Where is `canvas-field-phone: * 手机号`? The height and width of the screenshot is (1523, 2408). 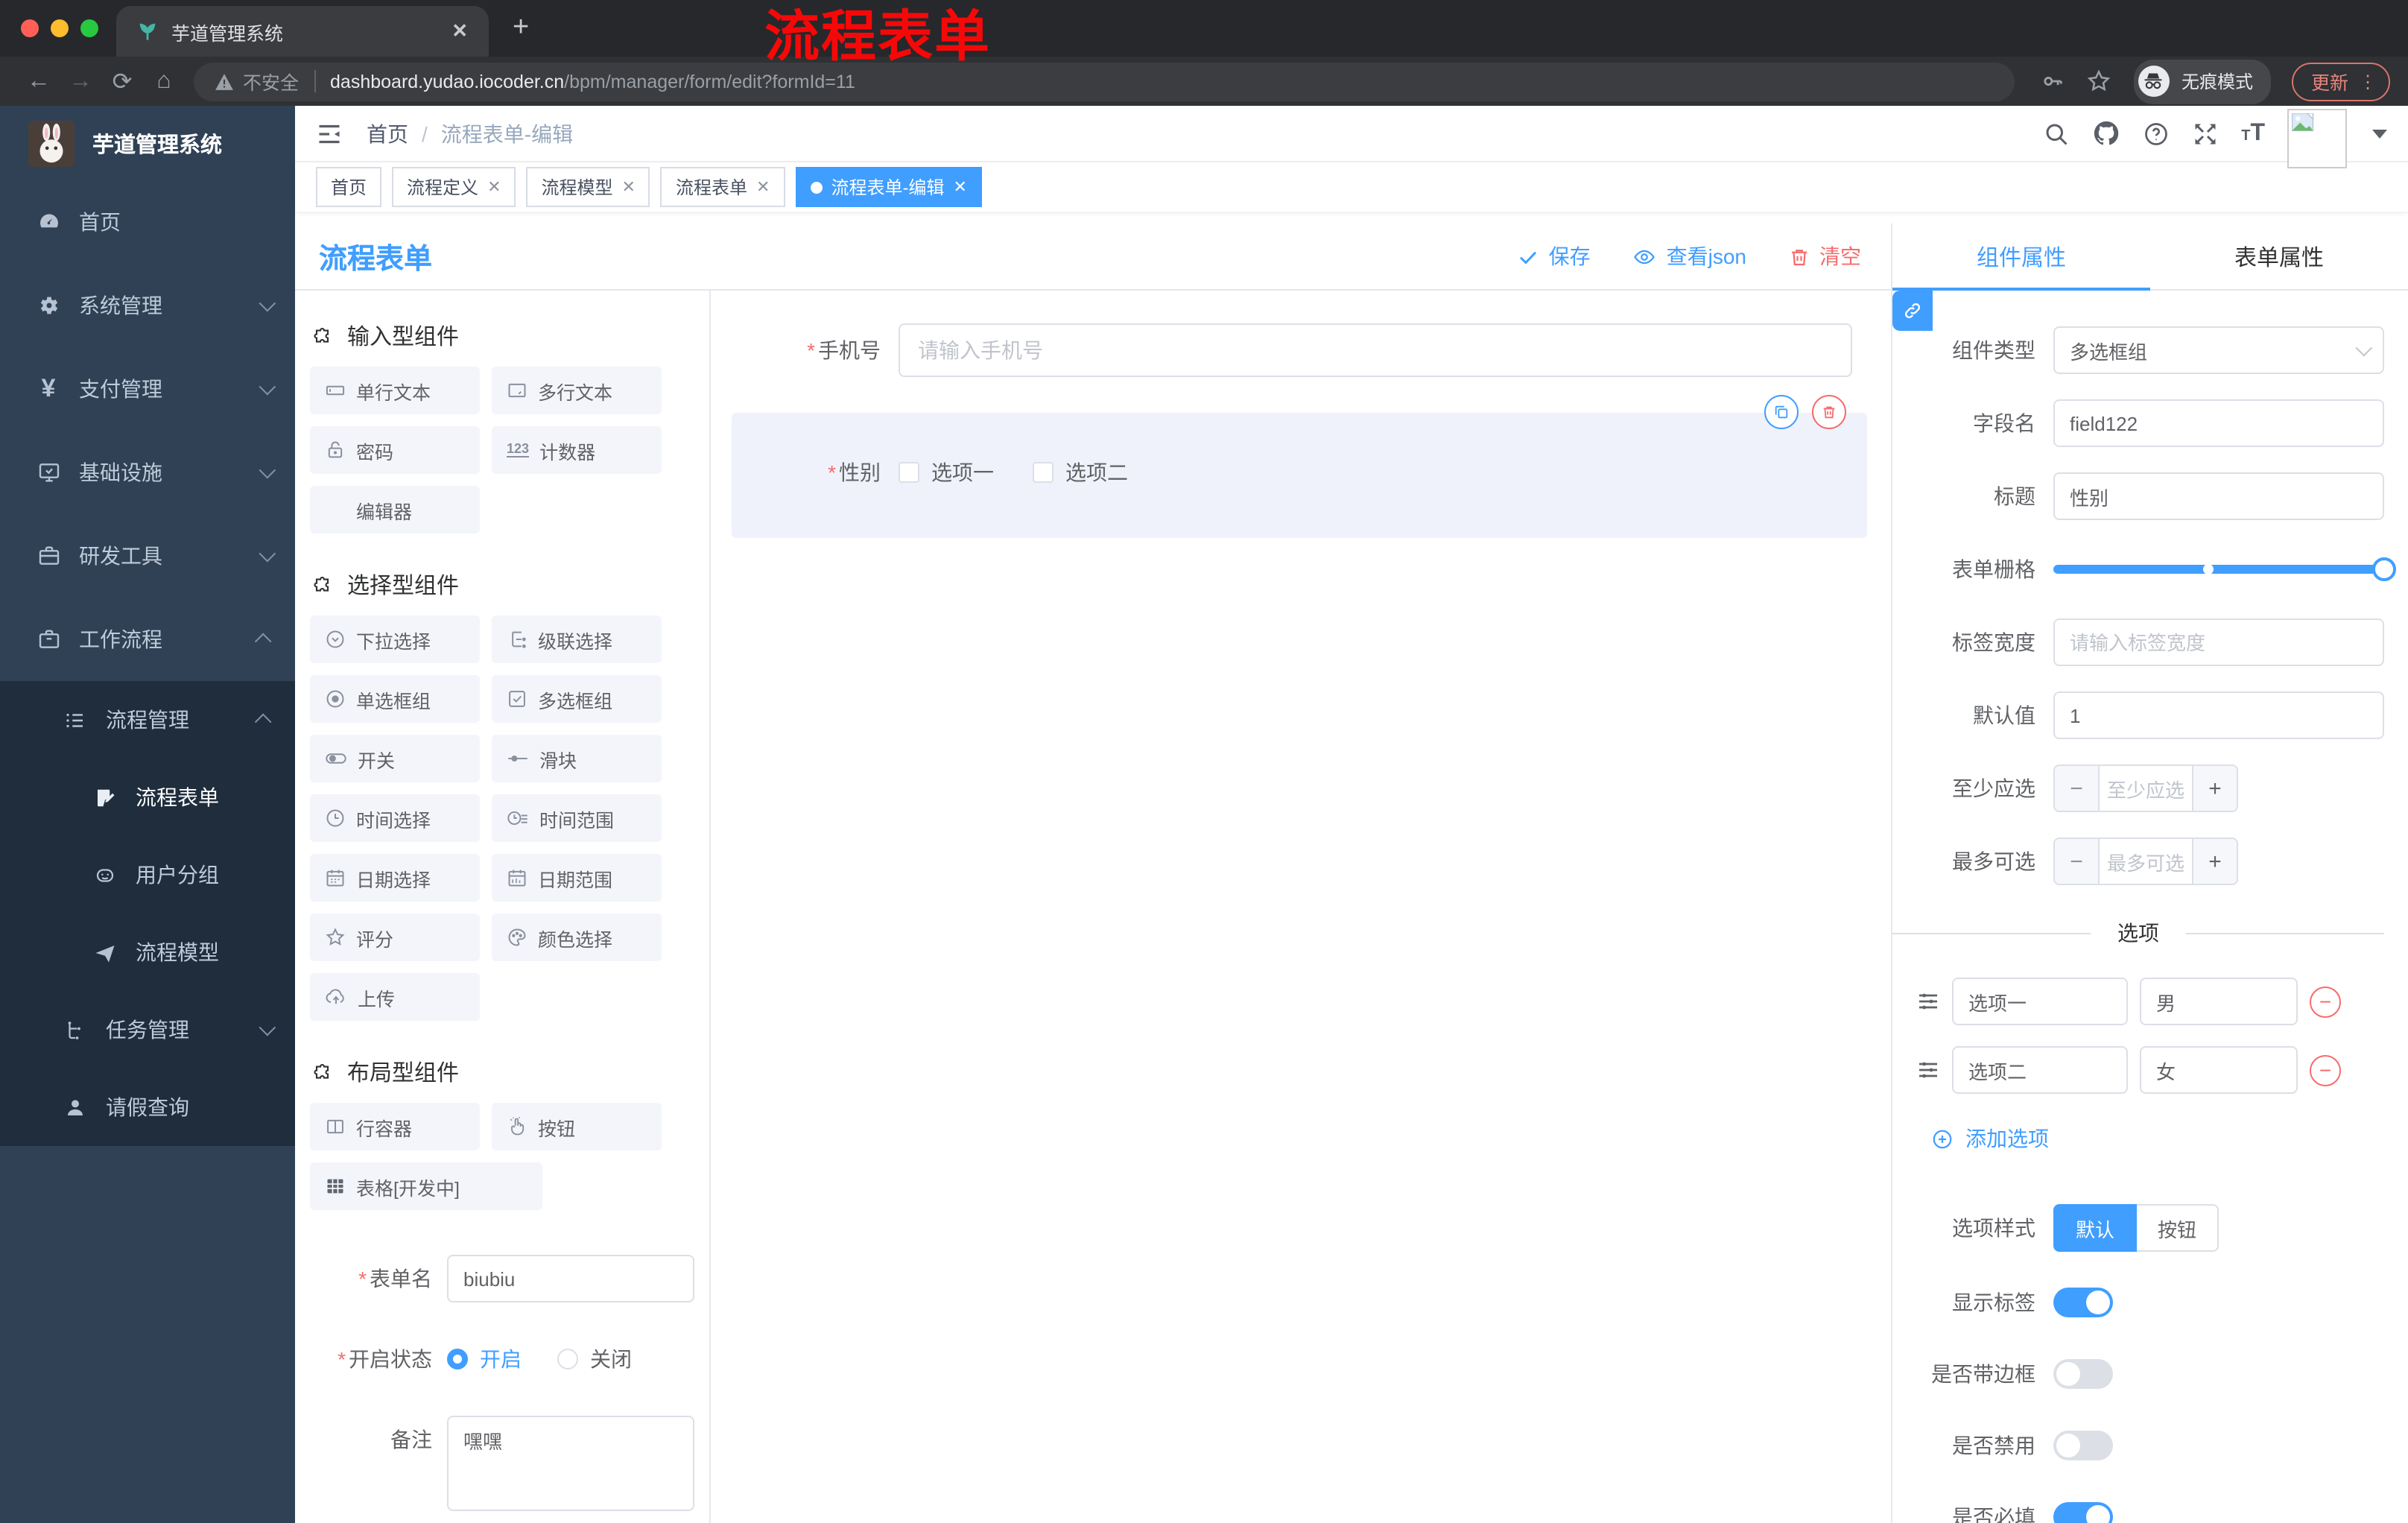
canvas-field-phone: * 手机号 is located at coordinates (1301, 350).